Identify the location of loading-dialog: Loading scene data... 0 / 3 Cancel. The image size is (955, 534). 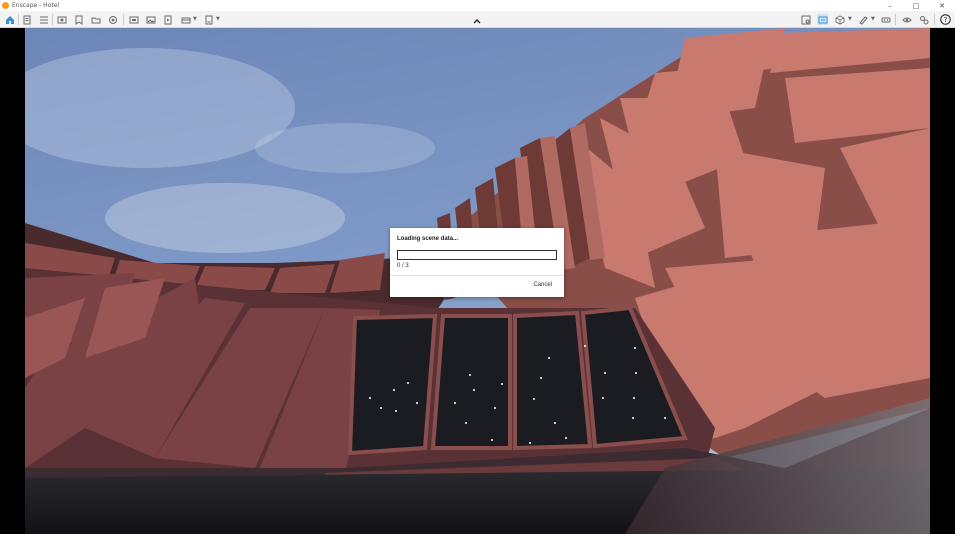
(477, 262).